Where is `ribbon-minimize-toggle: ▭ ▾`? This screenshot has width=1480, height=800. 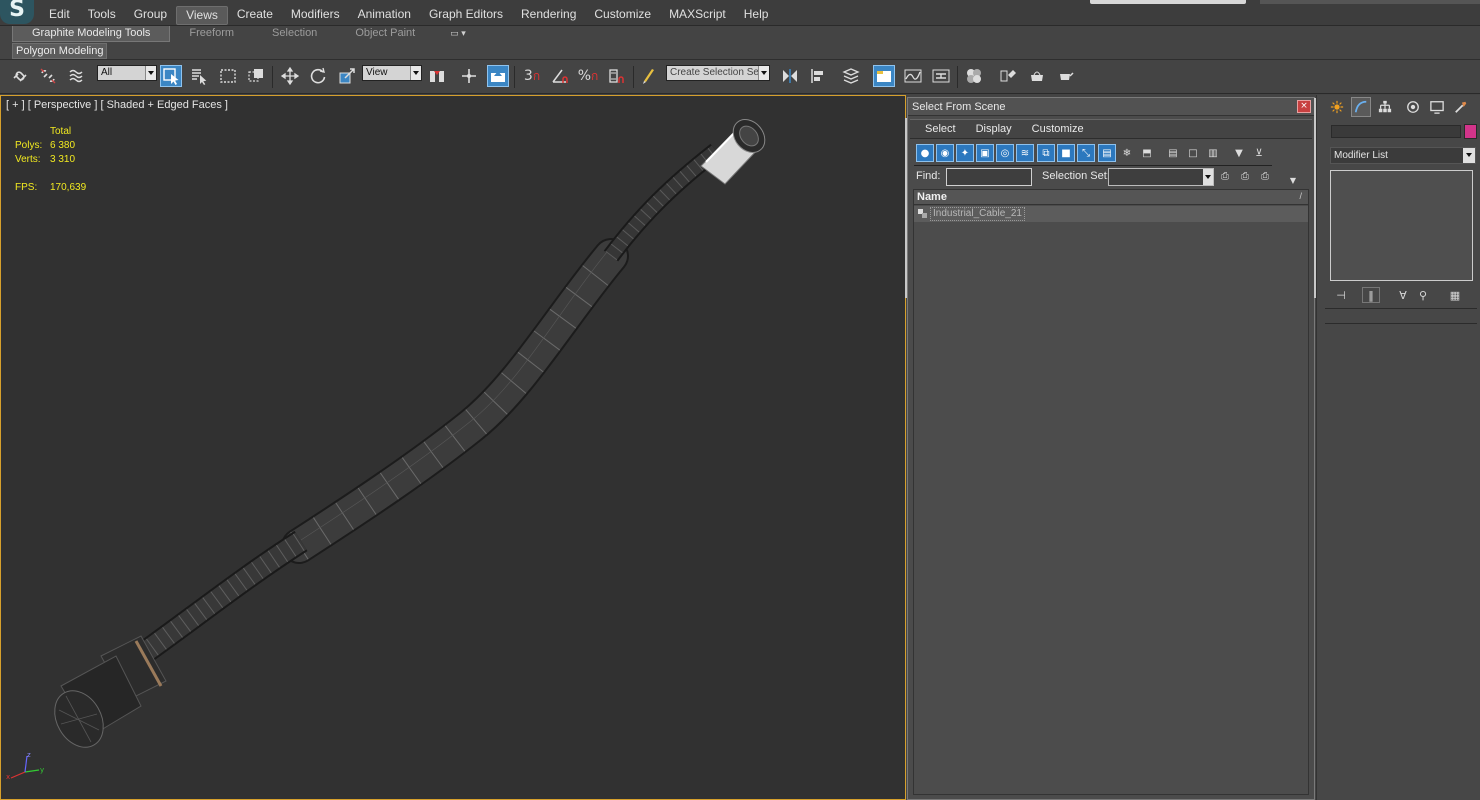
ribbon-minimize-toggle: ▭ ▾ is located at coordinates (458, 34).